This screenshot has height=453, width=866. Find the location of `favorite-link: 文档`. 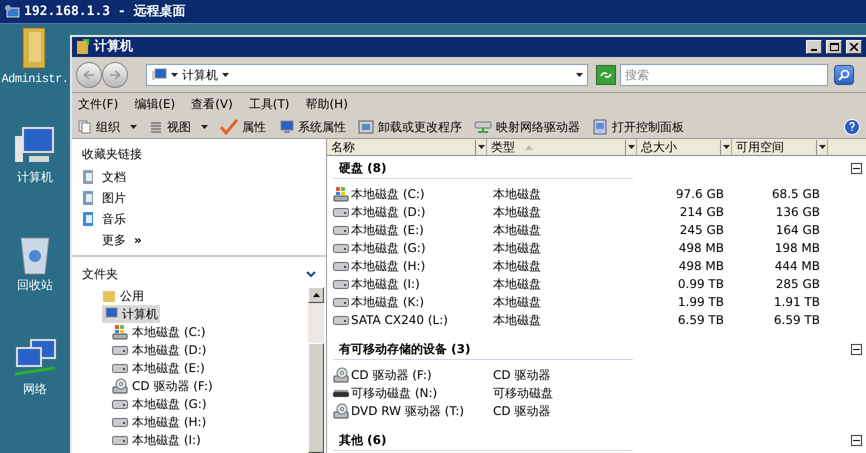

favorite-link: 文档 is located at coordinates (199, 177).